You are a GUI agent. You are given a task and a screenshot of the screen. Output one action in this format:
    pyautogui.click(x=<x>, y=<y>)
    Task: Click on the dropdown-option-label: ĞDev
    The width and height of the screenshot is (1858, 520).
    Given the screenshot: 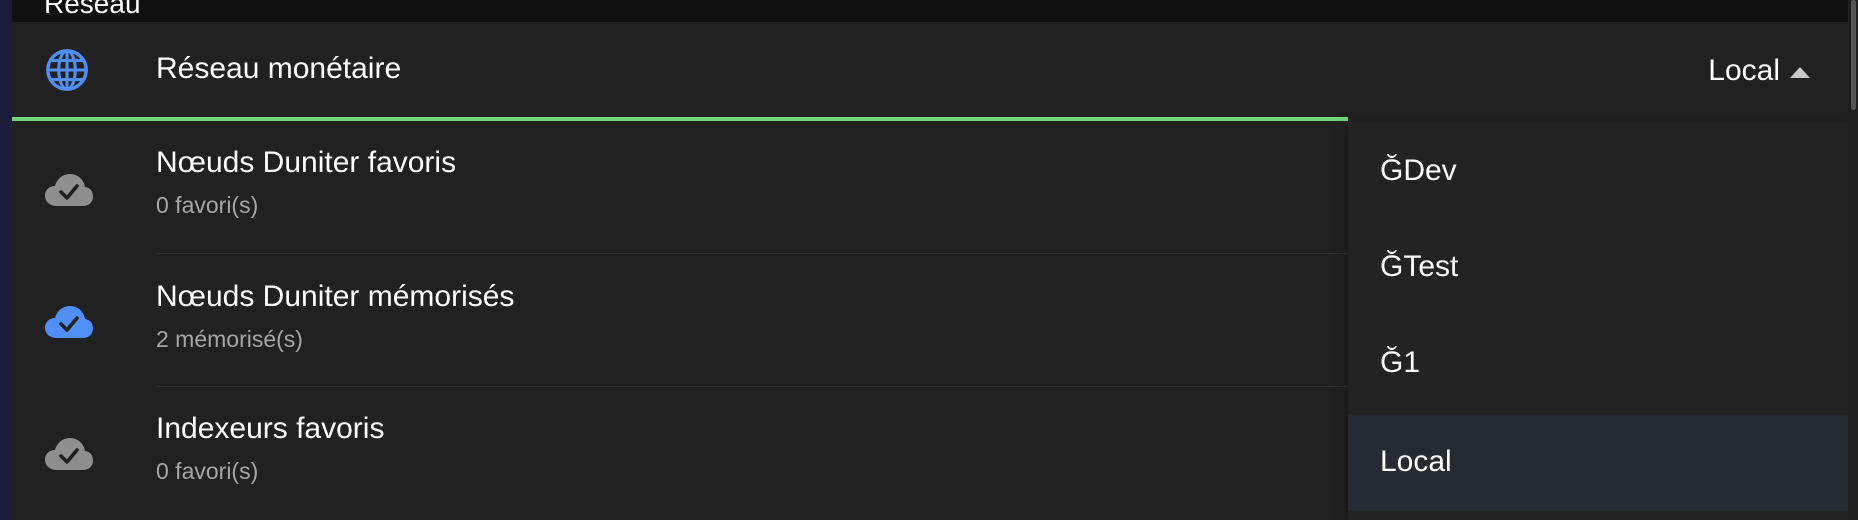 What is the action you would take?
    pyautogui.click(x=1418, y=170)
    